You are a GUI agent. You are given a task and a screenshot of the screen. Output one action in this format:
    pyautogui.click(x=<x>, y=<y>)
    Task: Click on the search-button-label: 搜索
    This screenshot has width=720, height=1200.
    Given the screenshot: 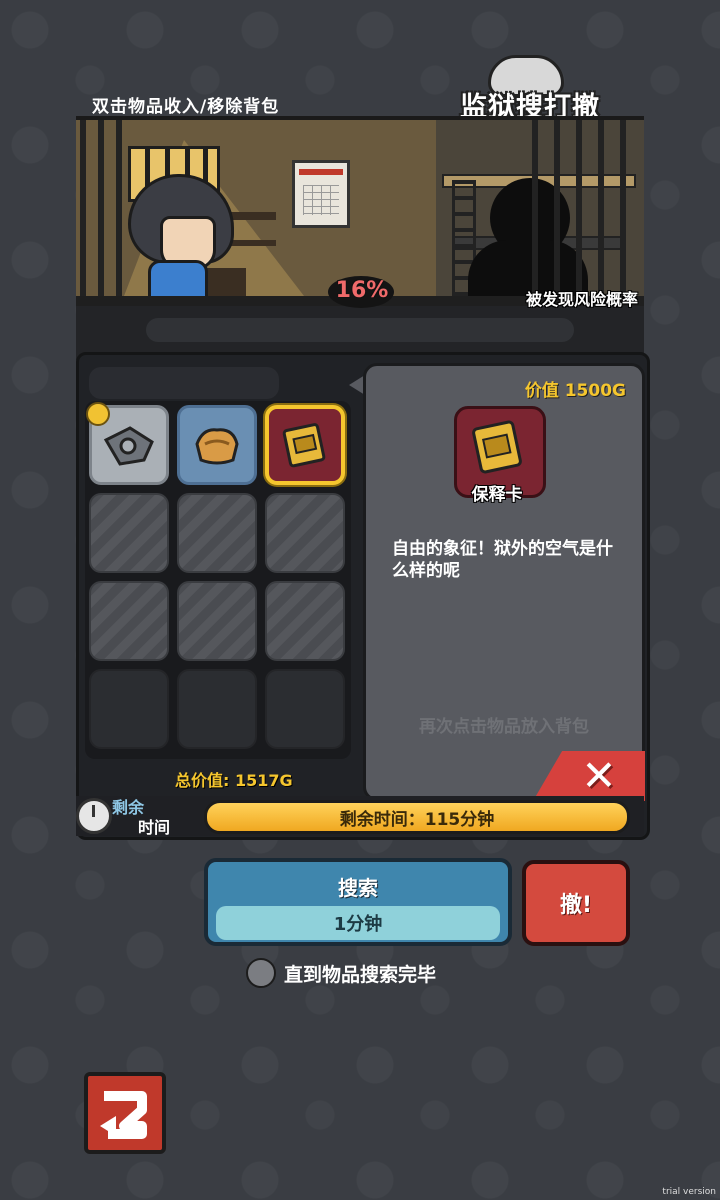 What is the action you would take?
    pyautogui.click(x=358, y=888)
    